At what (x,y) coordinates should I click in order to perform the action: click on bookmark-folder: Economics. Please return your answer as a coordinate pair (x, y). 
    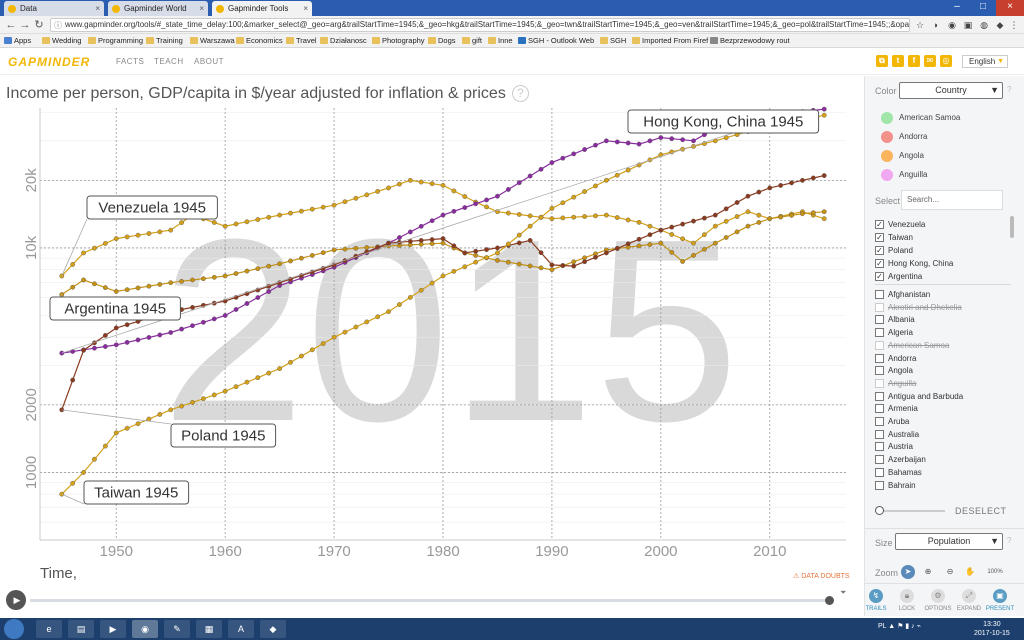
    Looking at the image, I should click on (259, 41).